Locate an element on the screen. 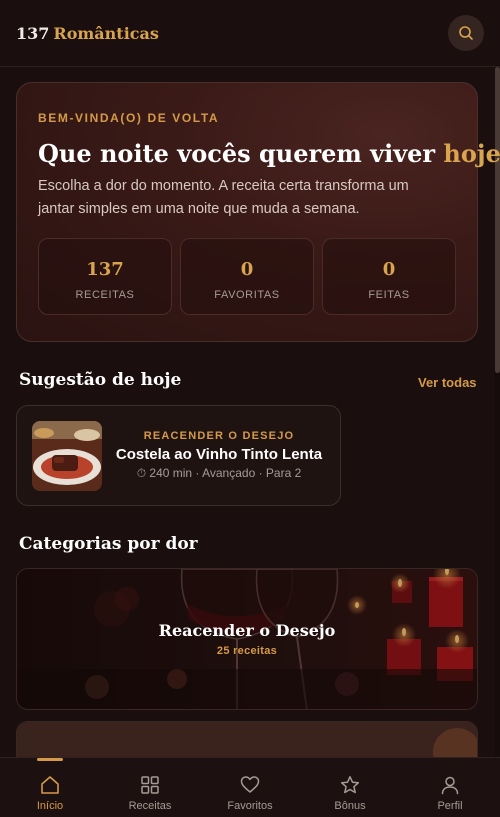  categories-section-title: Categorias por dor is located at coordinates (108, 544).